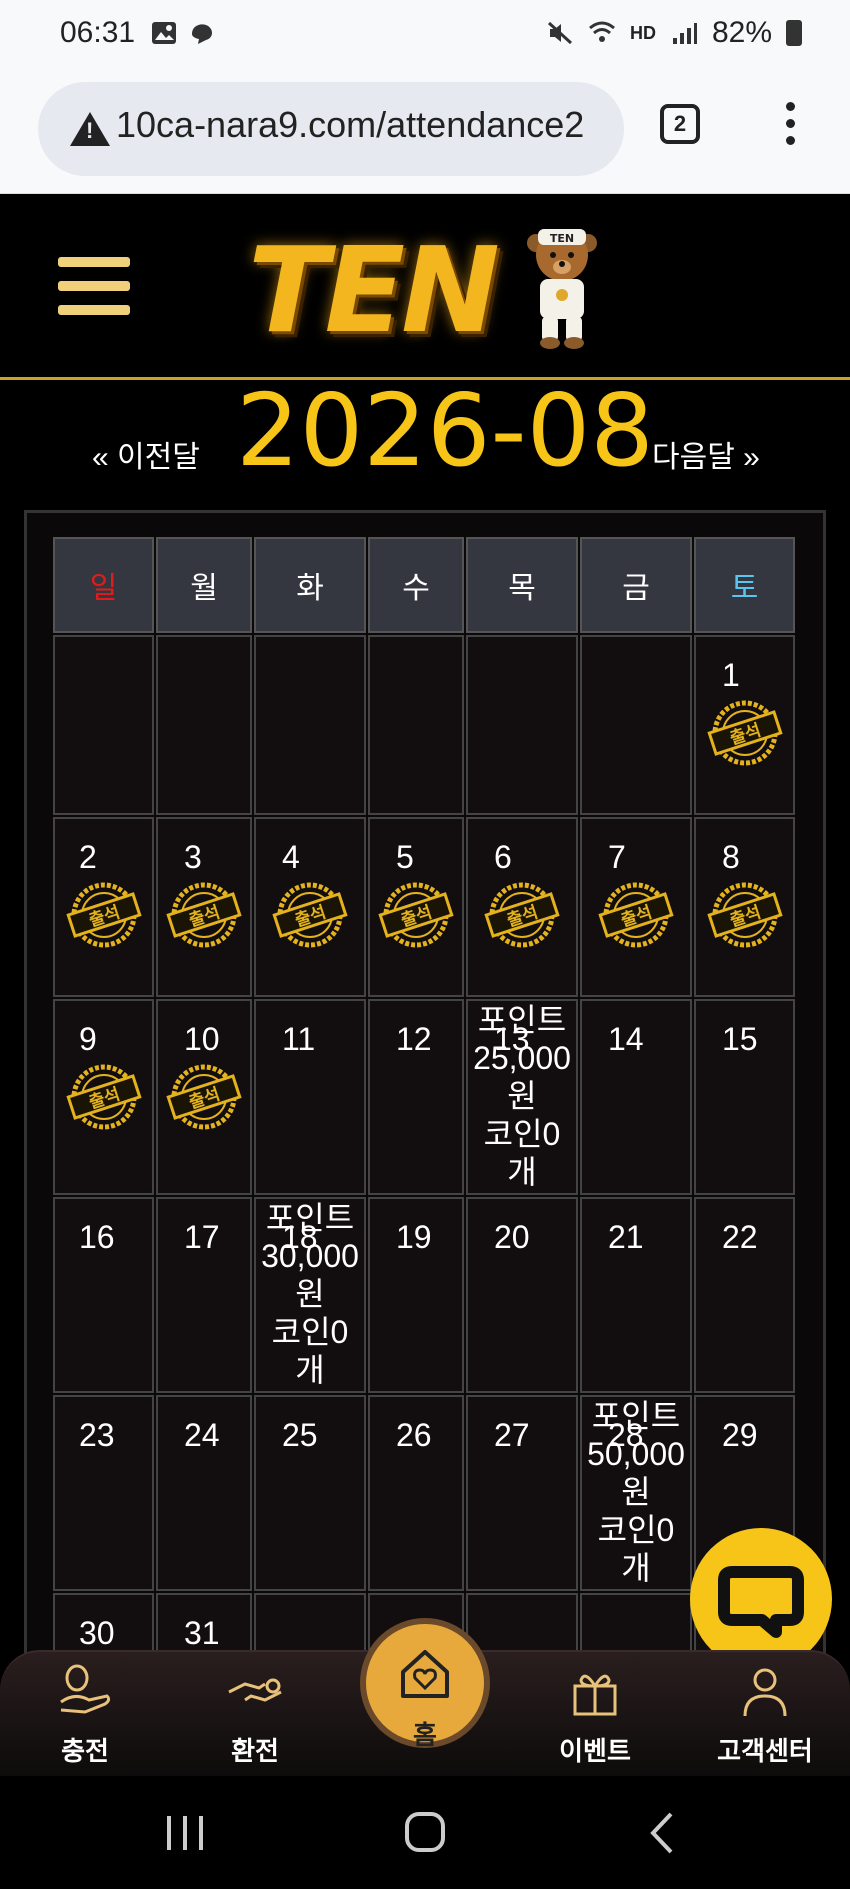 The width and height of the screenshot is (850, 1889). I want to click on calendar-week-row: 23 24 25 26 27 28 포인트 50,000 원 코인0 개 29, so click(424, 1493).